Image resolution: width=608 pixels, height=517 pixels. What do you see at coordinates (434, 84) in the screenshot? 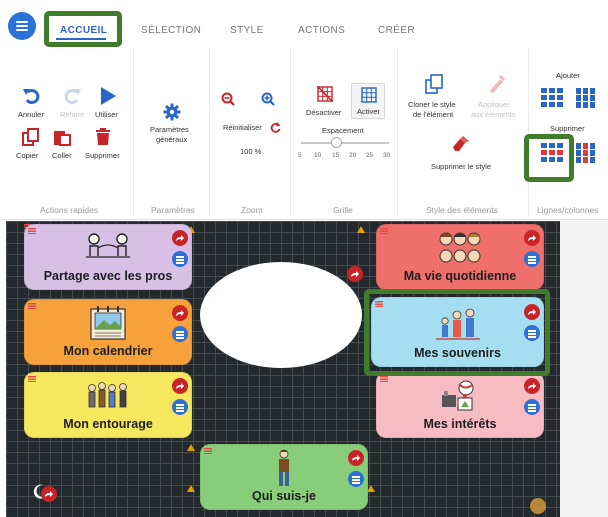
I see `clone-style-icon` at bounding box center [434, 84].